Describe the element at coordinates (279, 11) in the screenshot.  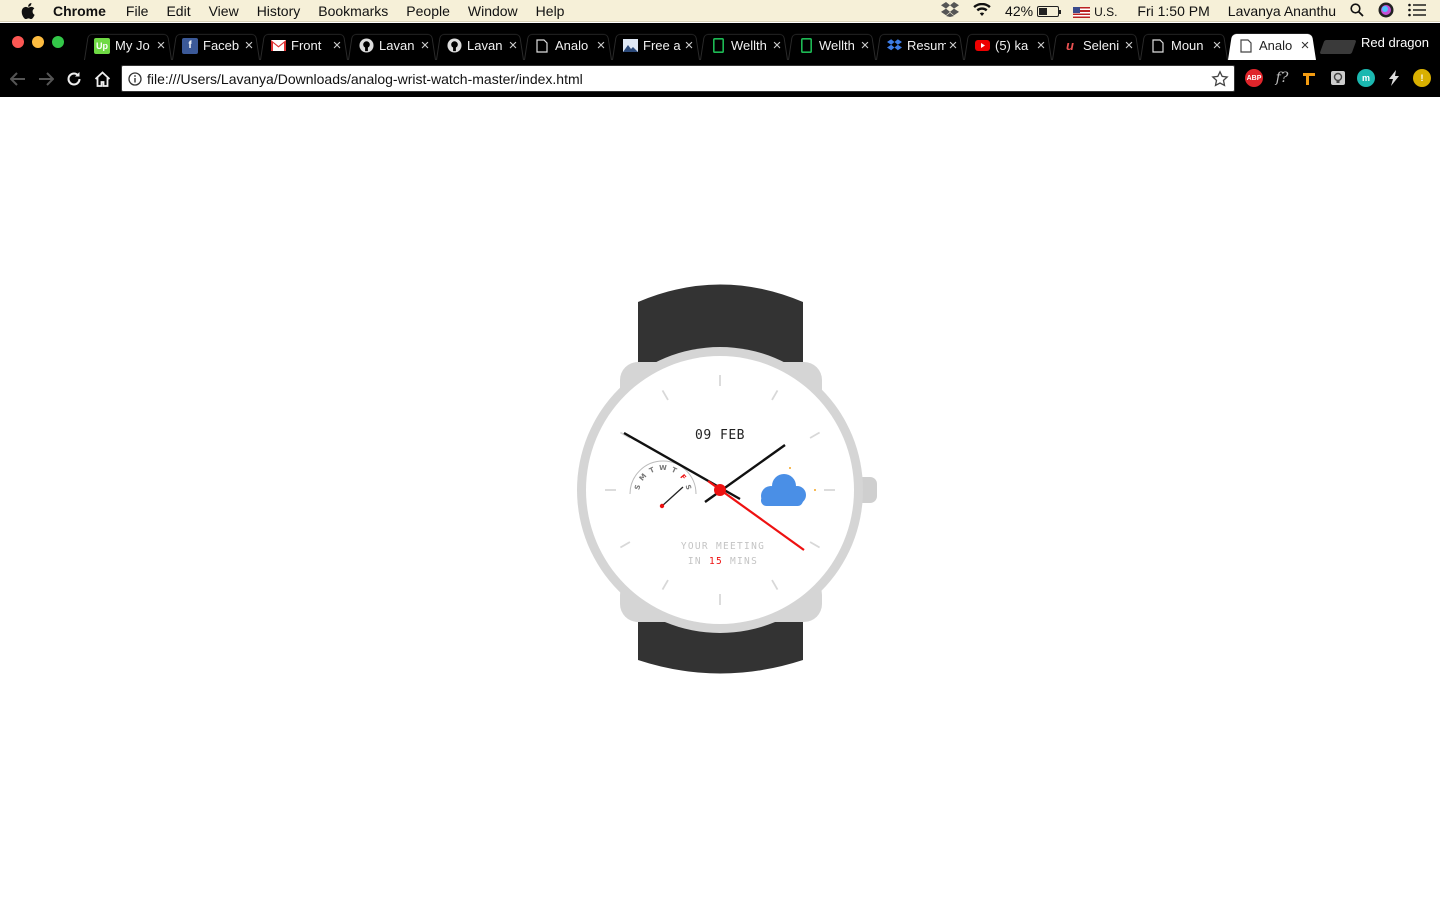
I see `menu-history: History` at that location.